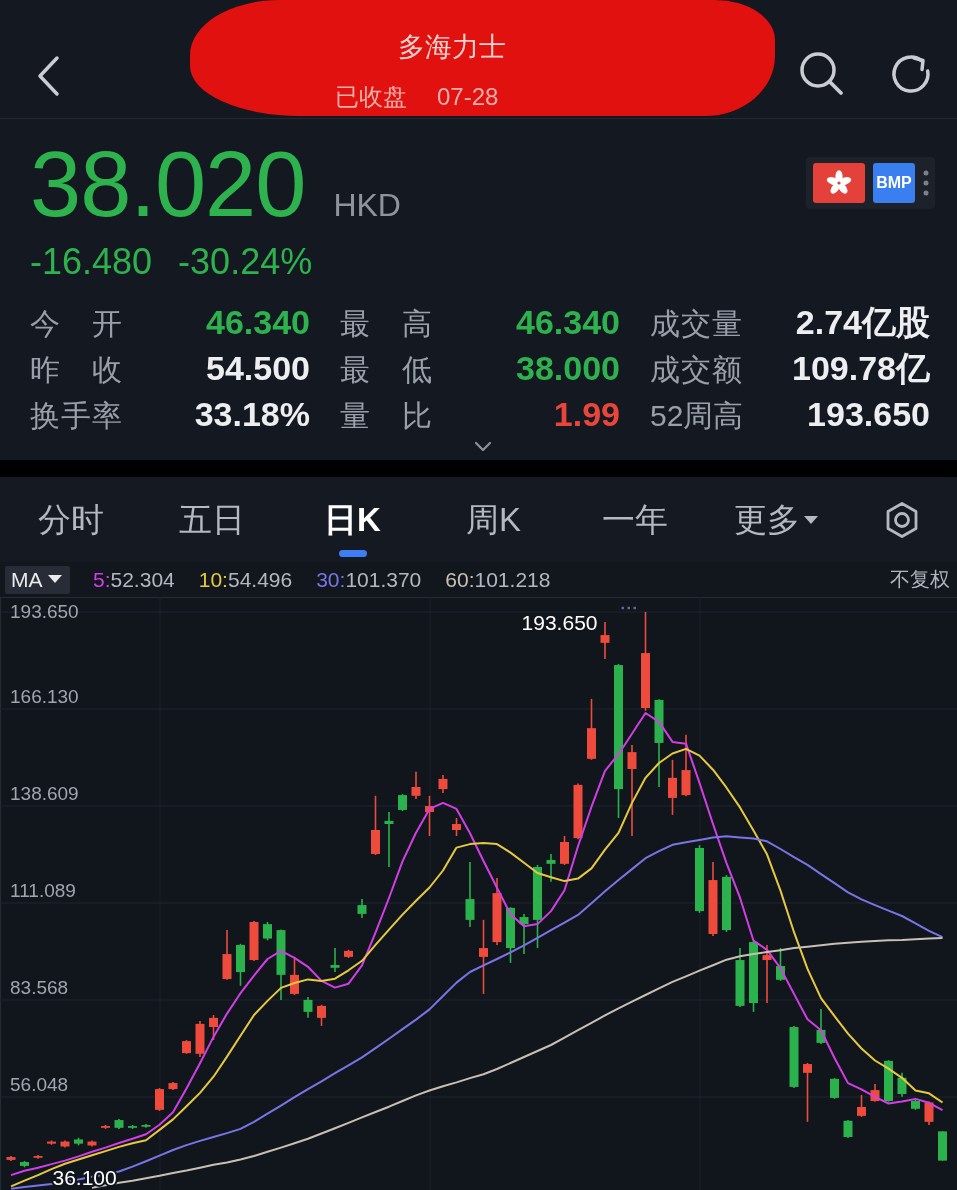  What do you see at coordinates (568, 368) in the screenshot?
I see `stat-value: 38.000` at bounding box center [568, 368].